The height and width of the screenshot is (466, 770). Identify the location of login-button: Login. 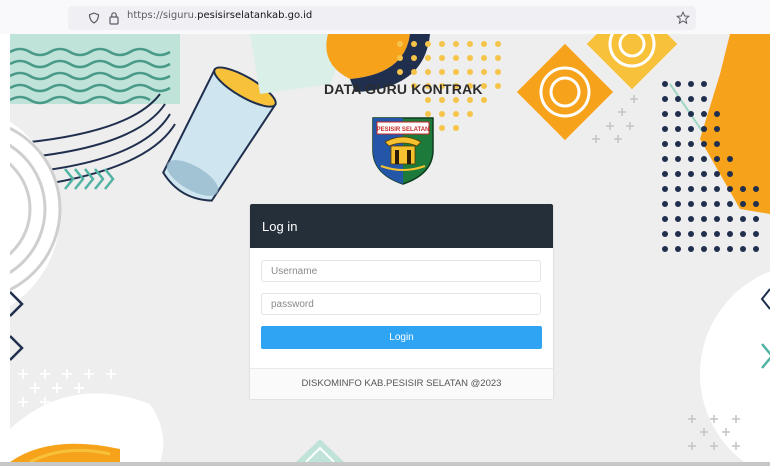
(401, 337).